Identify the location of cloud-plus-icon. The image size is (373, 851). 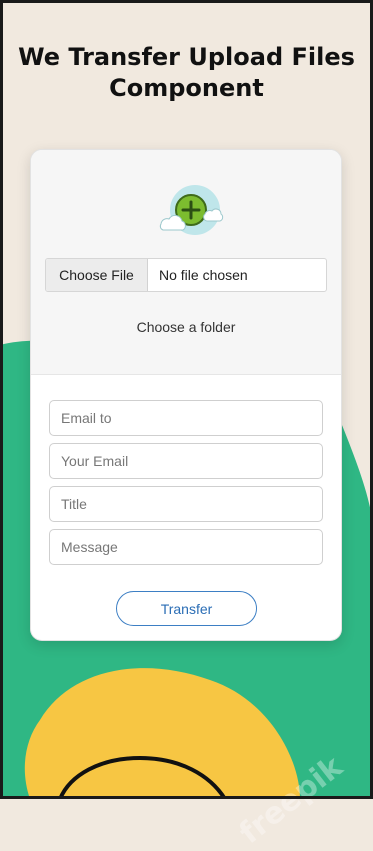
(192, 209).